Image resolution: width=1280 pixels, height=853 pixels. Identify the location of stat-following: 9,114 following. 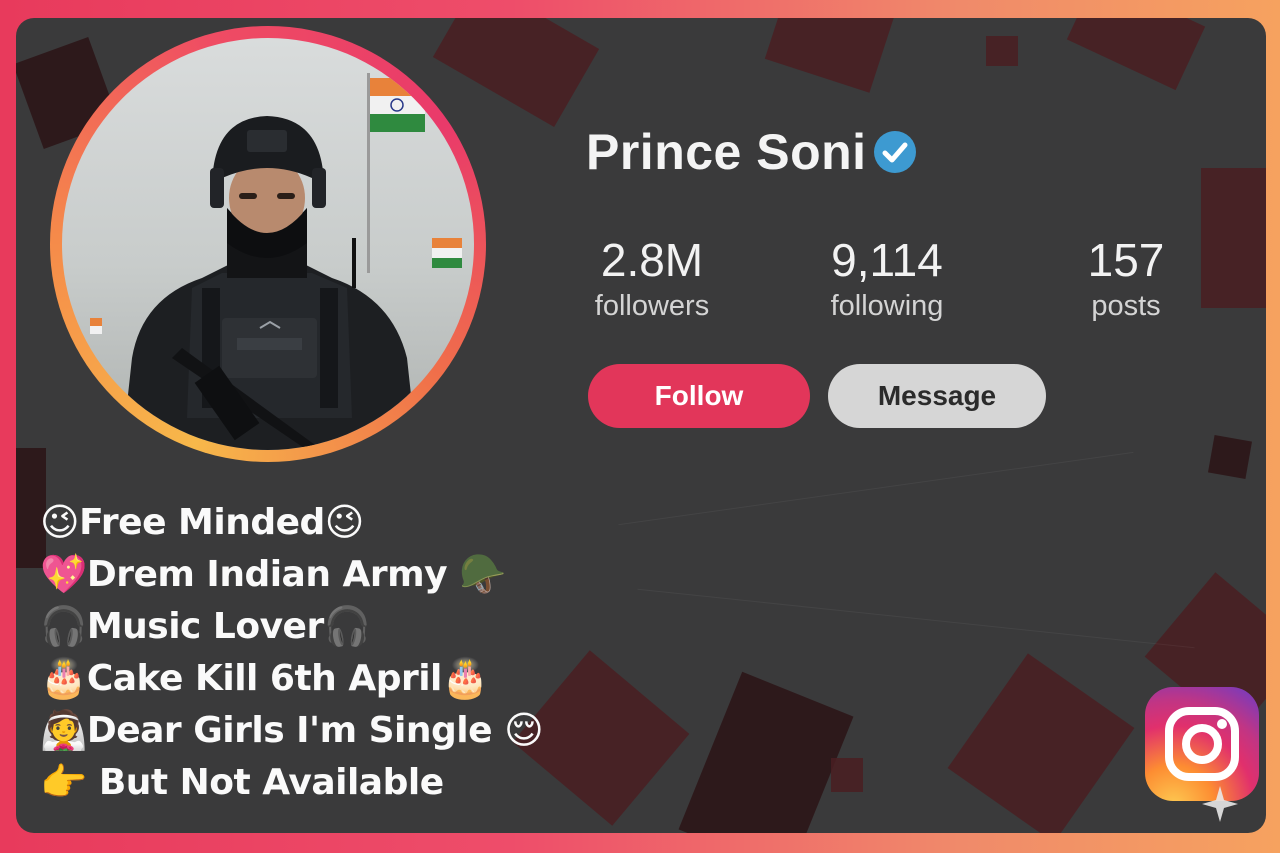
(887, 278).